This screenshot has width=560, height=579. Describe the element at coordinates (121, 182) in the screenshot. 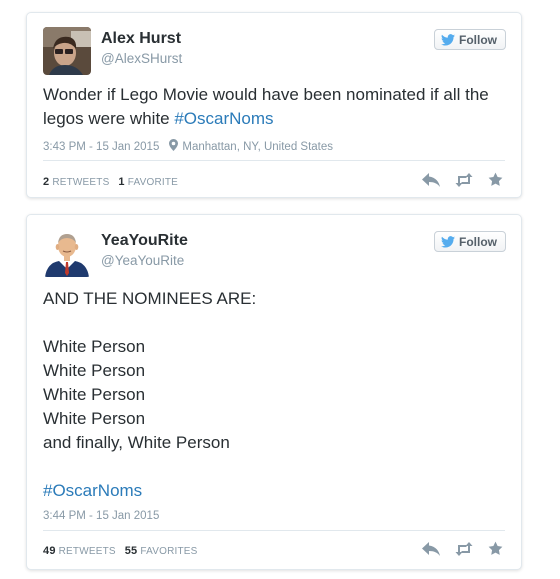

I see `favorite-count: 1` at that location.